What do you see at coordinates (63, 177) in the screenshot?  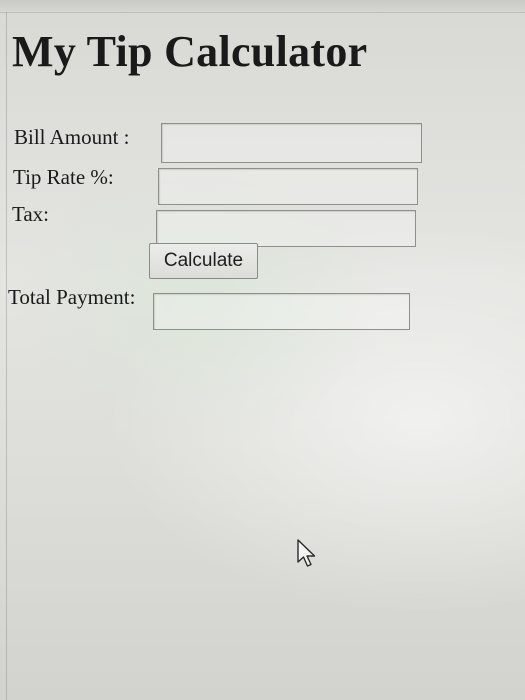 I see `tip-rate-label: Tip Rate %:` at bounding box center [63, 177].